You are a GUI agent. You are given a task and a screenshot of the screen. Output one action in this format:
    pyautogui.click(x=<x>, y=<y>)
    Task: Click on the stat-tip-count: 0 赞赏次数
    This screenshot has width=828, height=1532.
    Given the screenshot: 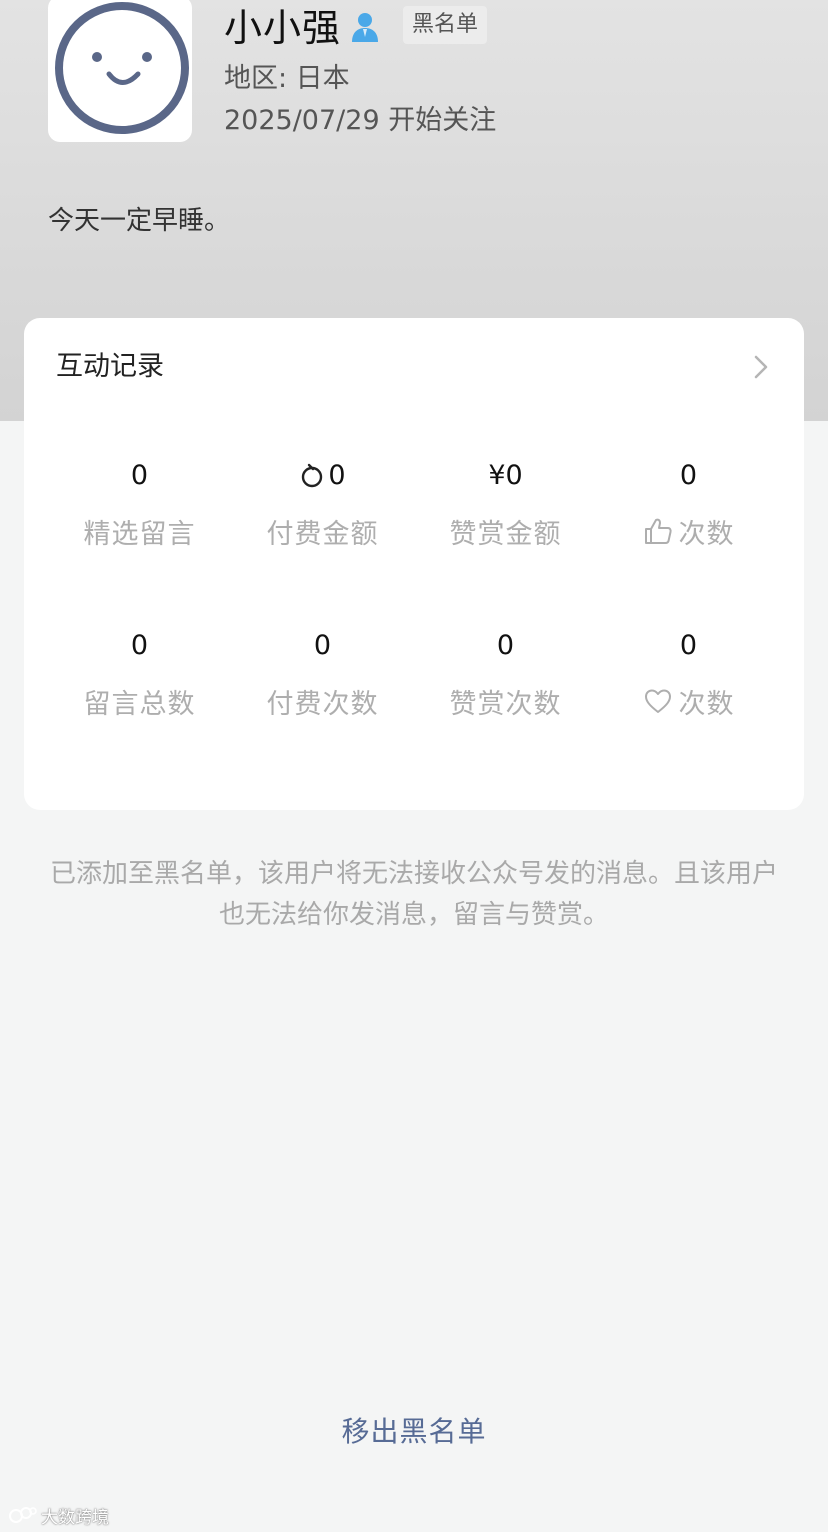 What is the action you would take?
    pyautogui.click(x=505, y=674)
    